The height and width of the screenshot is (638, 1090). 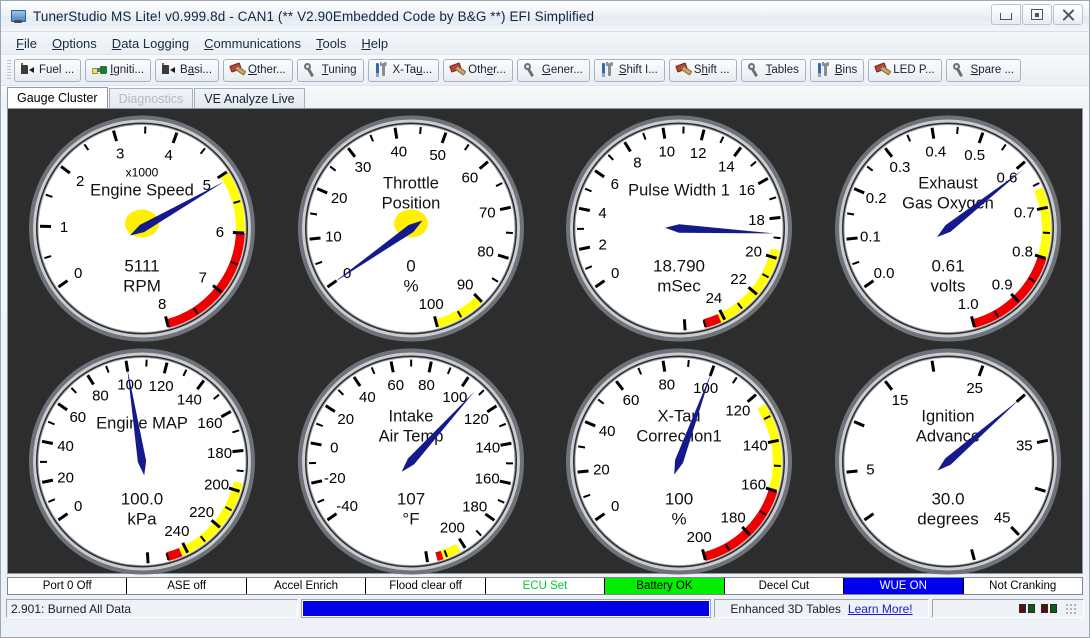 I want to click on svg-text: 200, so click(x=699, y=537).